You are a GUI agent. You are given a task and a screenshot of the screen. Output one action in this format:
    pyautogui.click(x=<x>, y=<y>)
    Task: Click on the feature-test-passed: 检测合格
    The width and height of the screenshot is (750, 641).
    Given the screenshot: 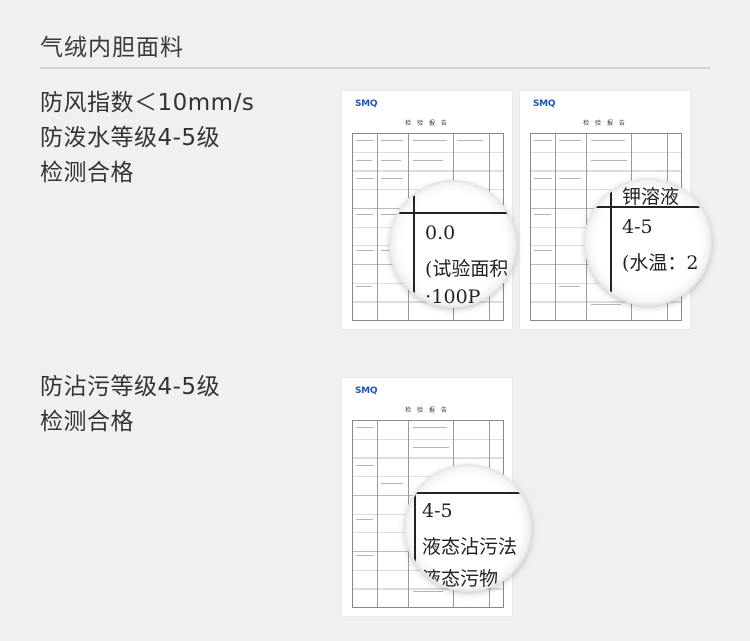 What is the action you would take?
    pyautogui.click(x=87, y=173)
    